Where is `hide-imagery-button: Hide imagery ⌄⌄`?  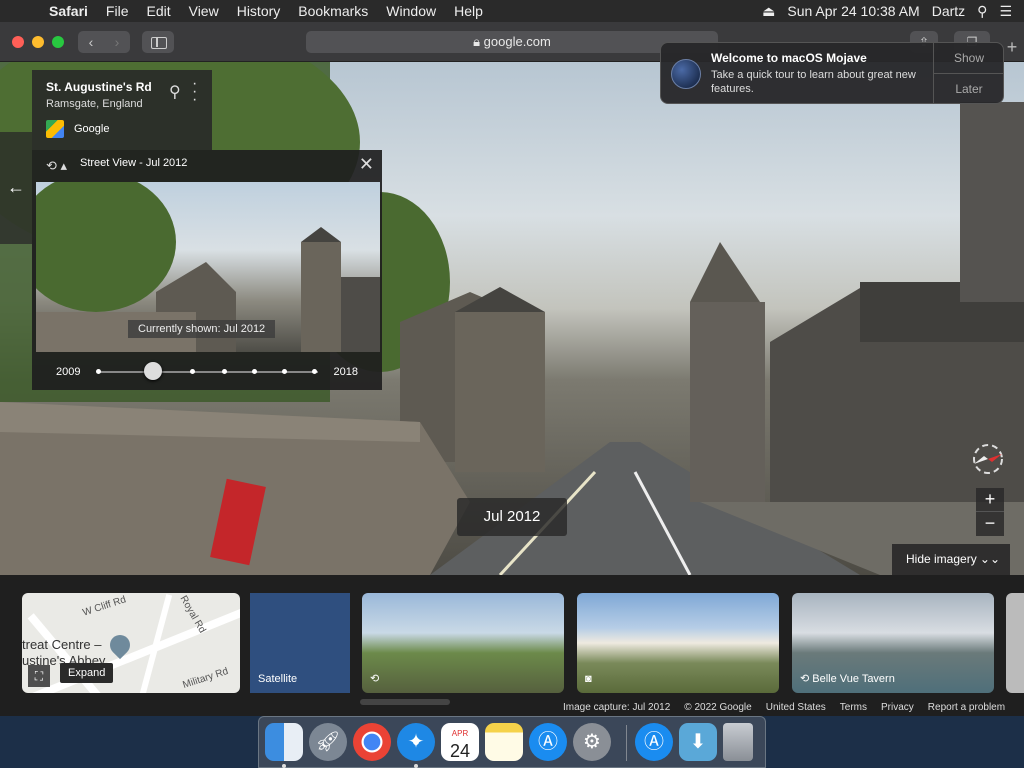 hide-imagery-button: Hide imagery ⌄⌄ is located at coordinates (951, 559).